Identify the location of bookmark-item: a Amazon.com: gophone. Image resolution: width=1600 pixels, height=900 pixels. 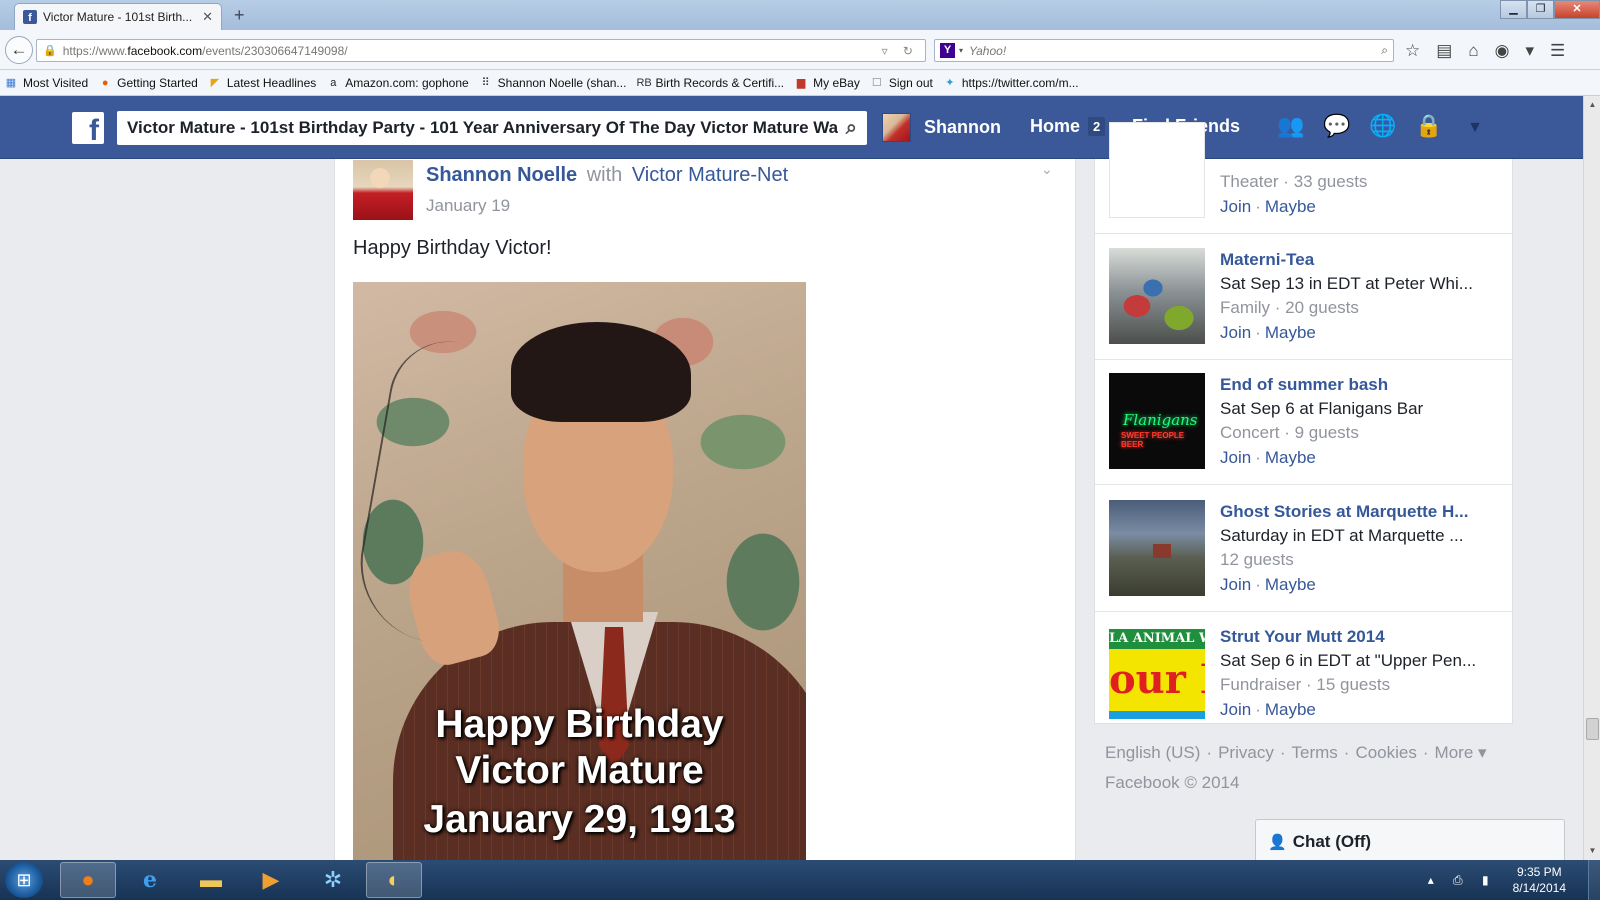
(397, 83).